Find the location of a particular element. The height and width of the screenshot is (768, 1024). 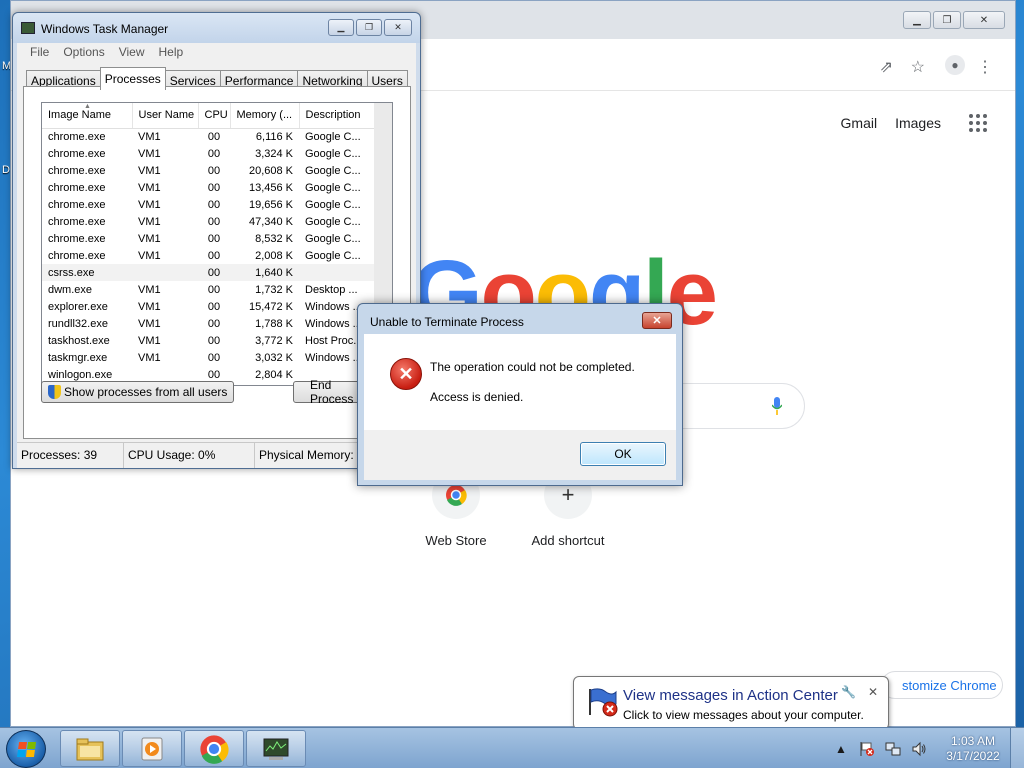

task-manager-titlebar: Windows Task Manager ▁ ❐ ✕ is located at coordinates (216, 28).